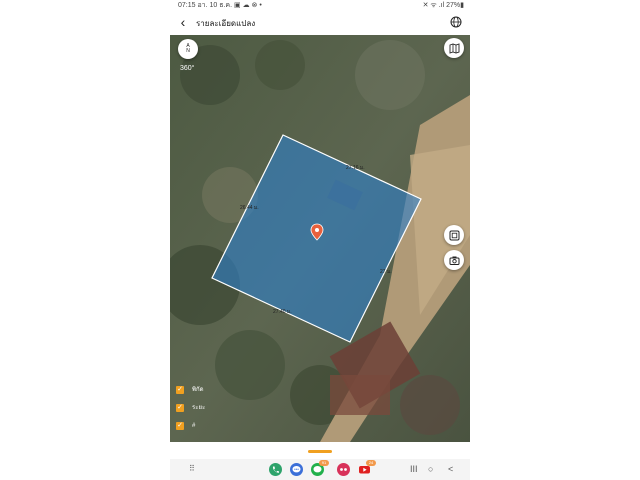 This screenshot has height=480, width=640. I want to click on status-indicators: ✕ ᯤ .ıl 27%▮, so click(443, 5).